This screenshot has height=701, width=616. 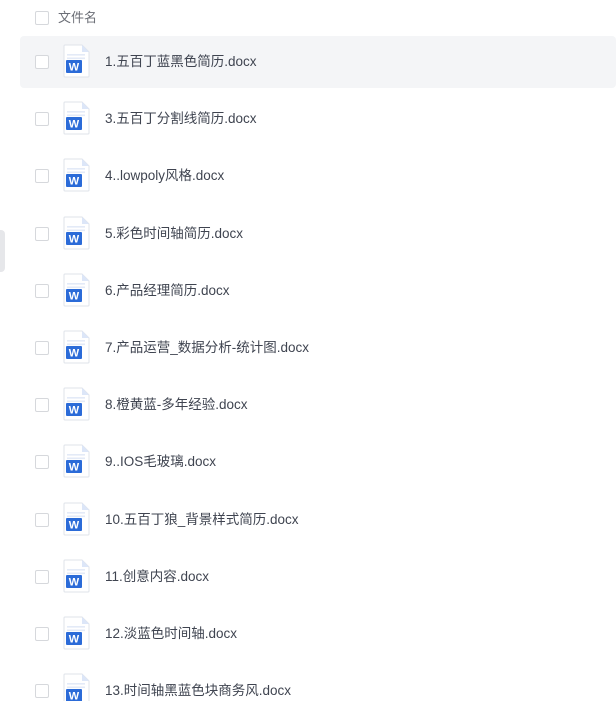 I want to click on select-all-checkbox, so click(x=42, y=18).